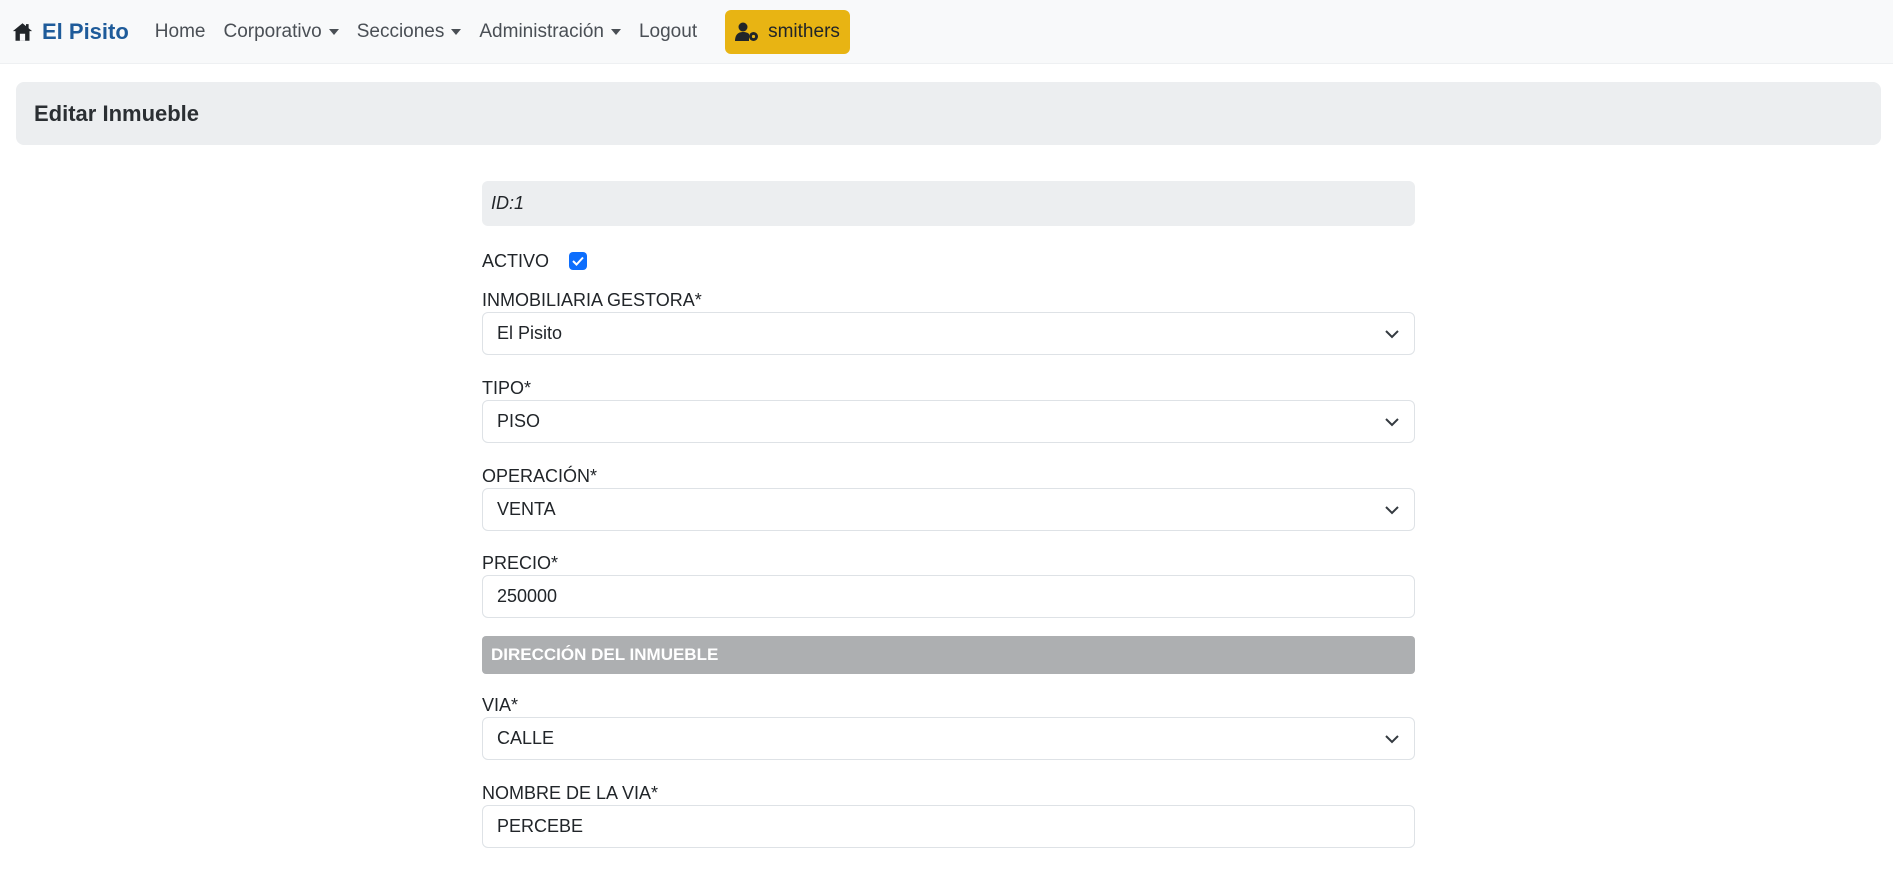 Image resolution: width=1893 pixels, height=873 pixels. I want to click on activo-checkbox, so click(578, 261).